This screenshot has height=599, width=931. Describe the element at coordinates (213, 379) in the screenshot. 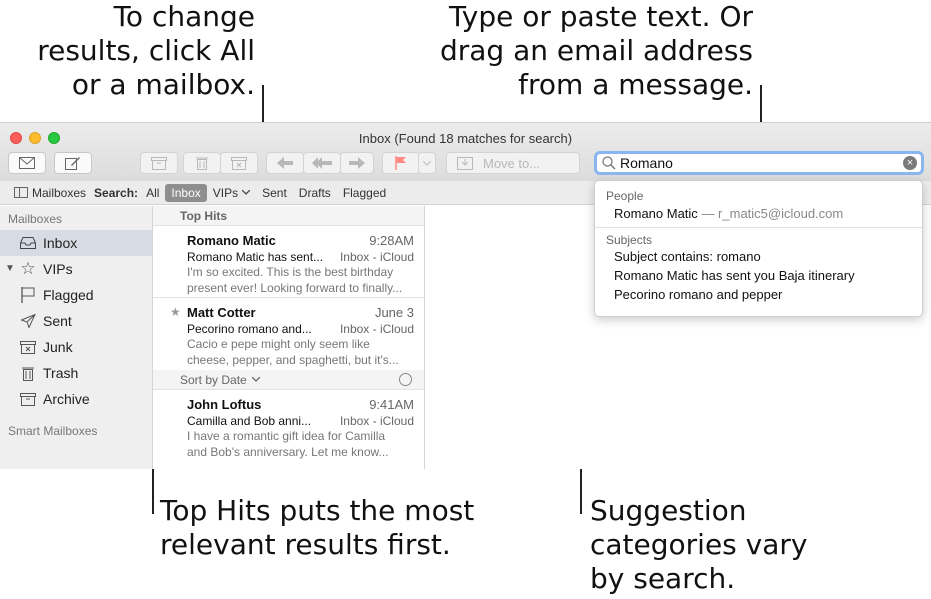

I see `sort-by-date-label: Sort by Date` at that location.